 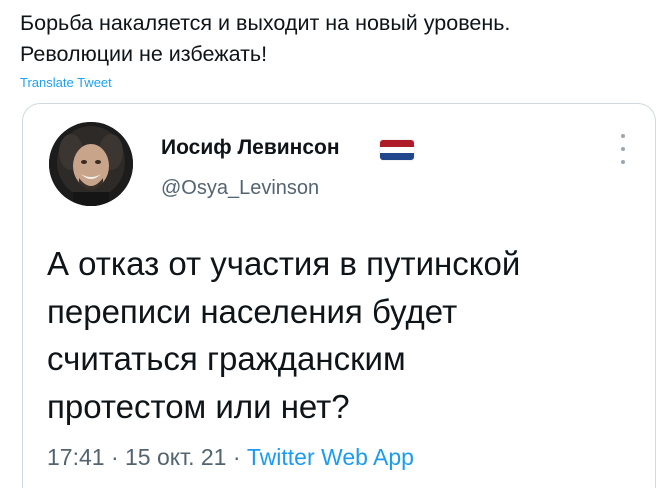 I want to click on avatar-photo, so click(x=91, y=164).